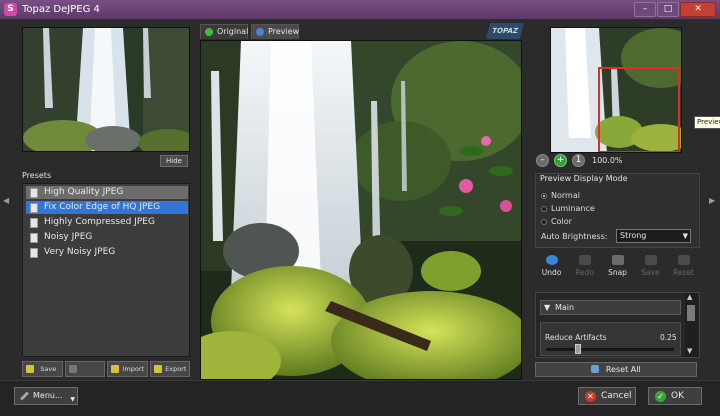 The image size is (720, 416). I want to click on snap-icon, so click(617, 260).